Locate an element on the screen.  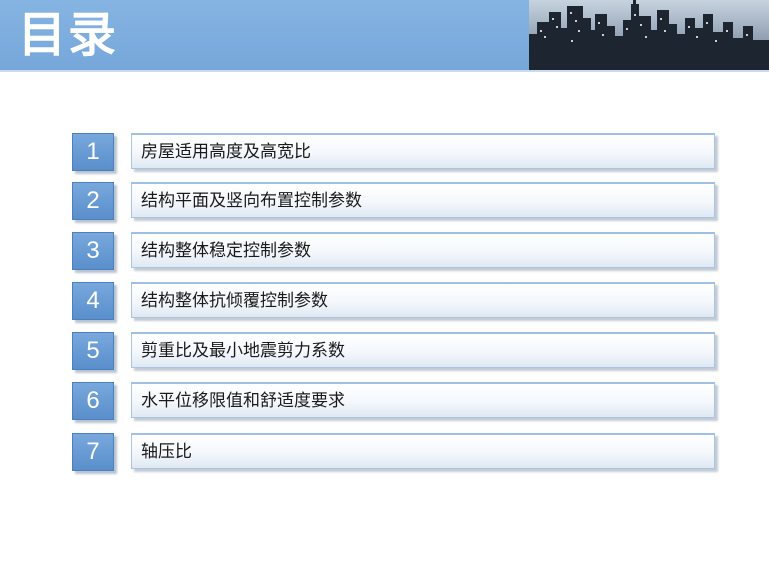
toc-item-2: 2 结构平面及竖向布置控制参数 is located at coordinates (384, 204).